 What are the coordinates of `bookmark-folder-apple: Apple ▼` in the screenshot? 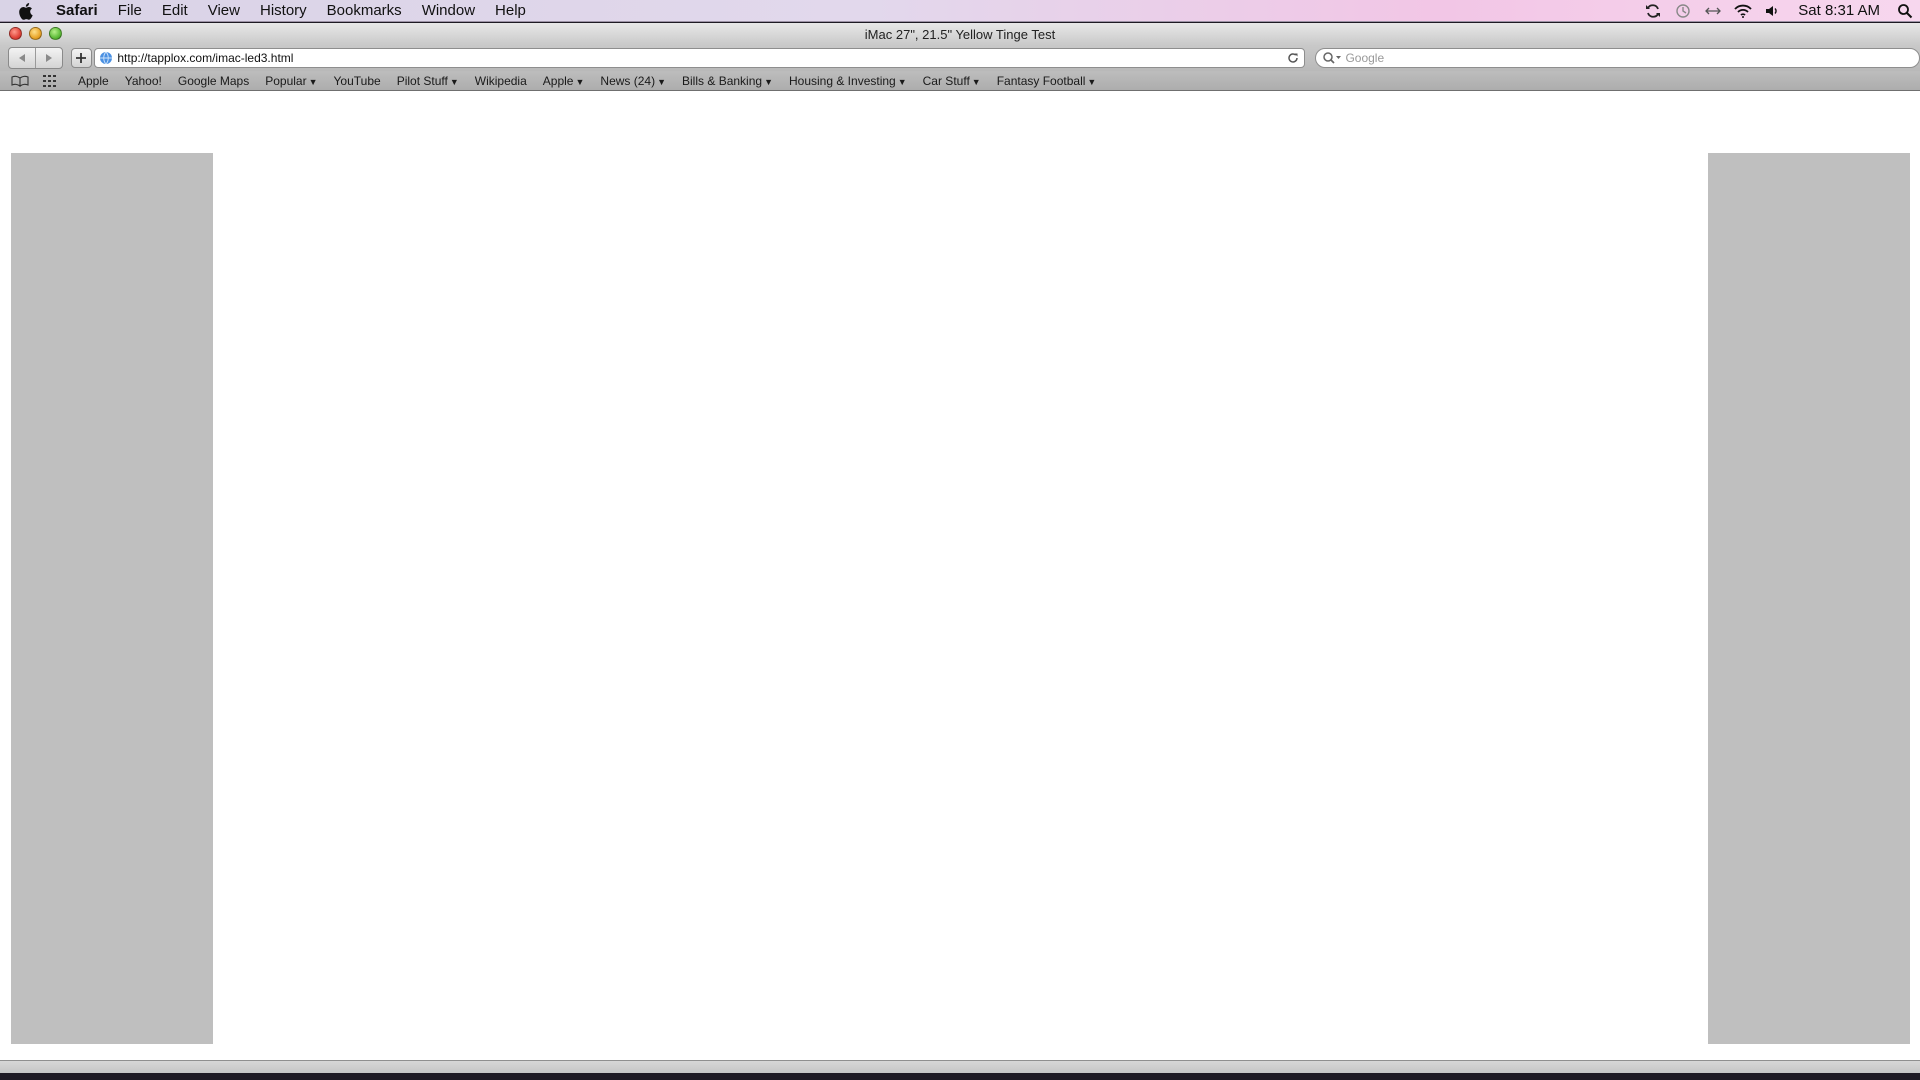 It's located at (564, 81).